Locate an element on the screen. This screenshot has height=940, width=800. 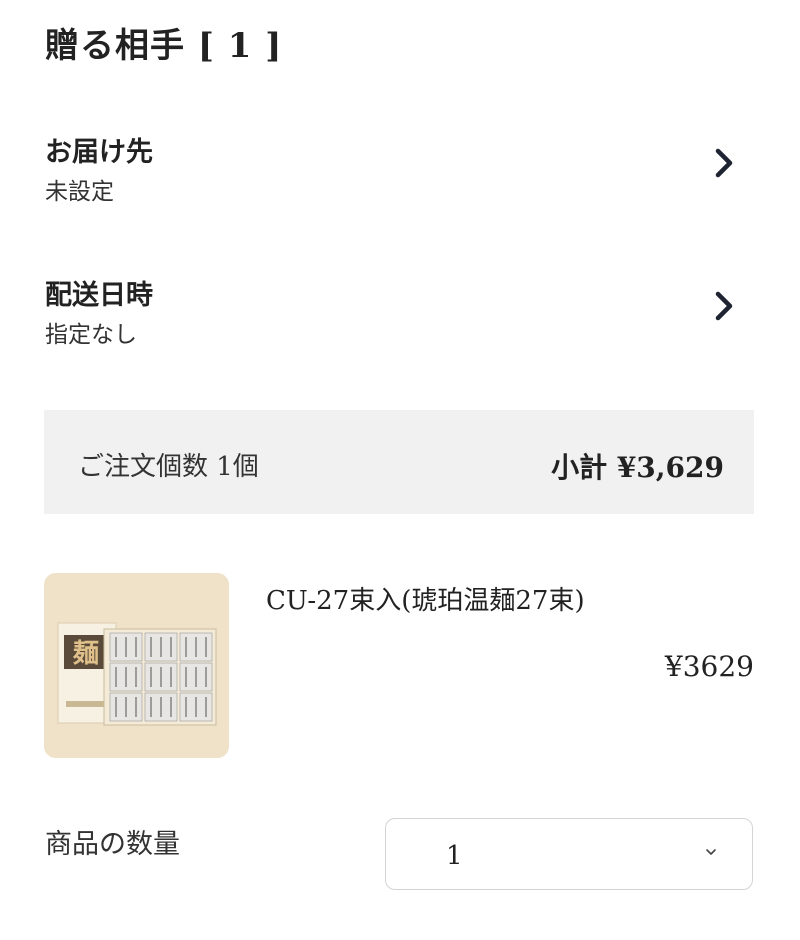
chevron-down-icon is located at coordinates (711, 852).